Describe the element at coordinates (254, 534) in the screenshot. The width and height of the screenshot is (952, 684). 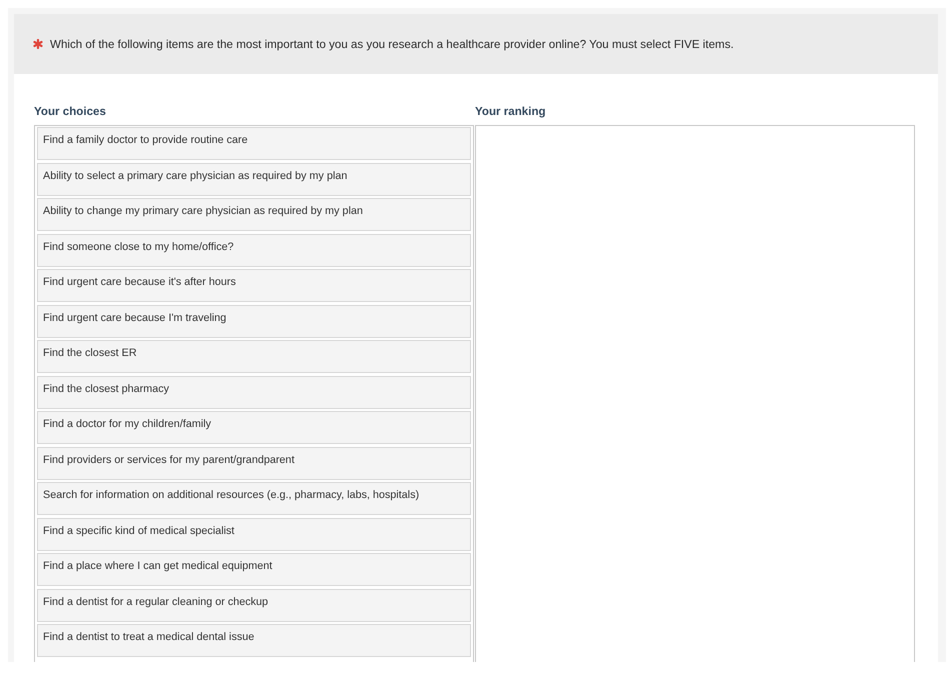
I see `choice-item: Find a specific kind of medical specialist` at that location.